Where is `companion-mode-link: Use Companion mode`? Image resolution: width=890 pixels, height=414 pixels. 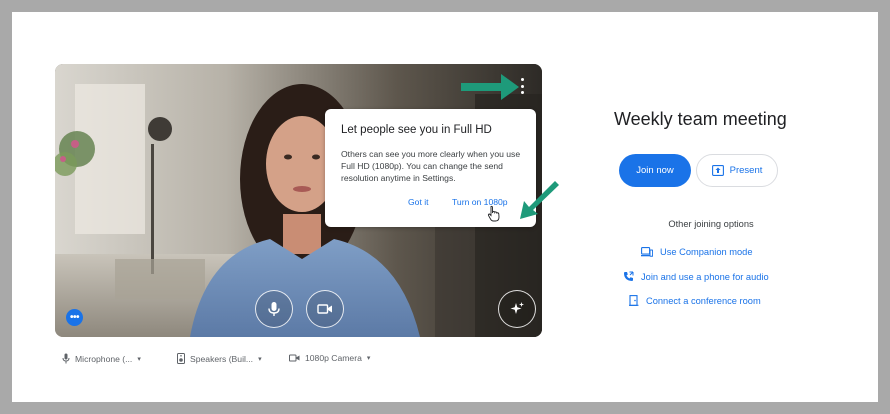 companion-mode-link: Use Companion mode is located at coordinates (697, 252).